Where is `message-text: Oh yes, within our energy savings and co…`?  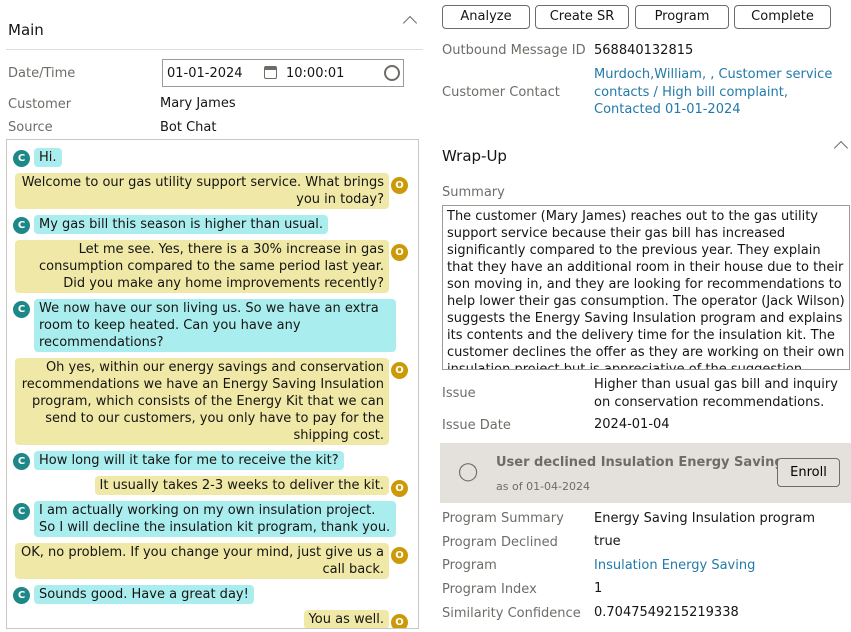 message-text: Oh yes, within our energy savings and co… is located at coordinates (202, 401).